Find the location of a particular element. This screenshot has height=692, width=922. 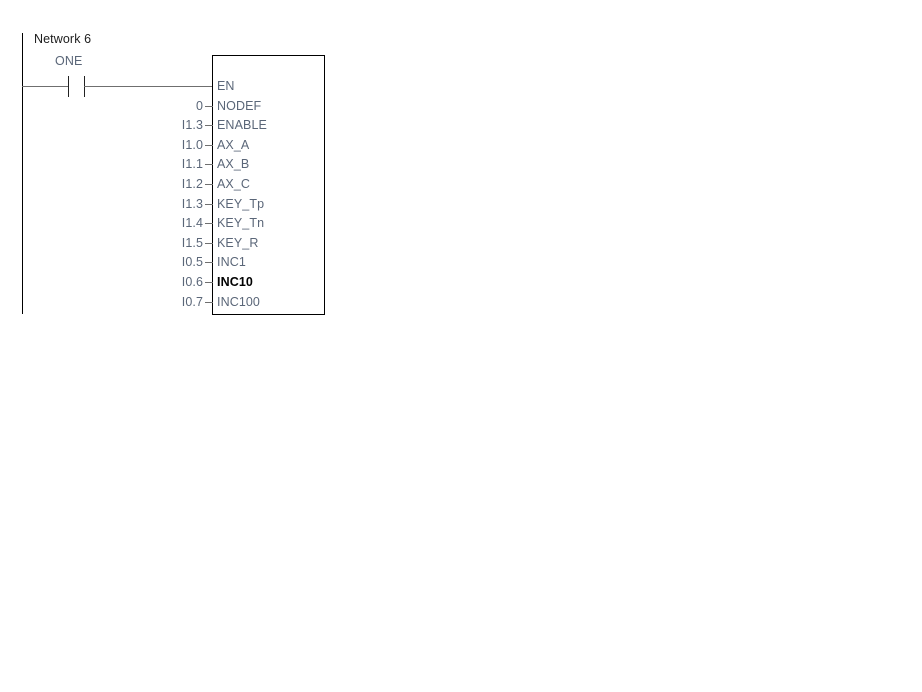

param-name-inc100: INC100 is located at coordinates (238, 302).